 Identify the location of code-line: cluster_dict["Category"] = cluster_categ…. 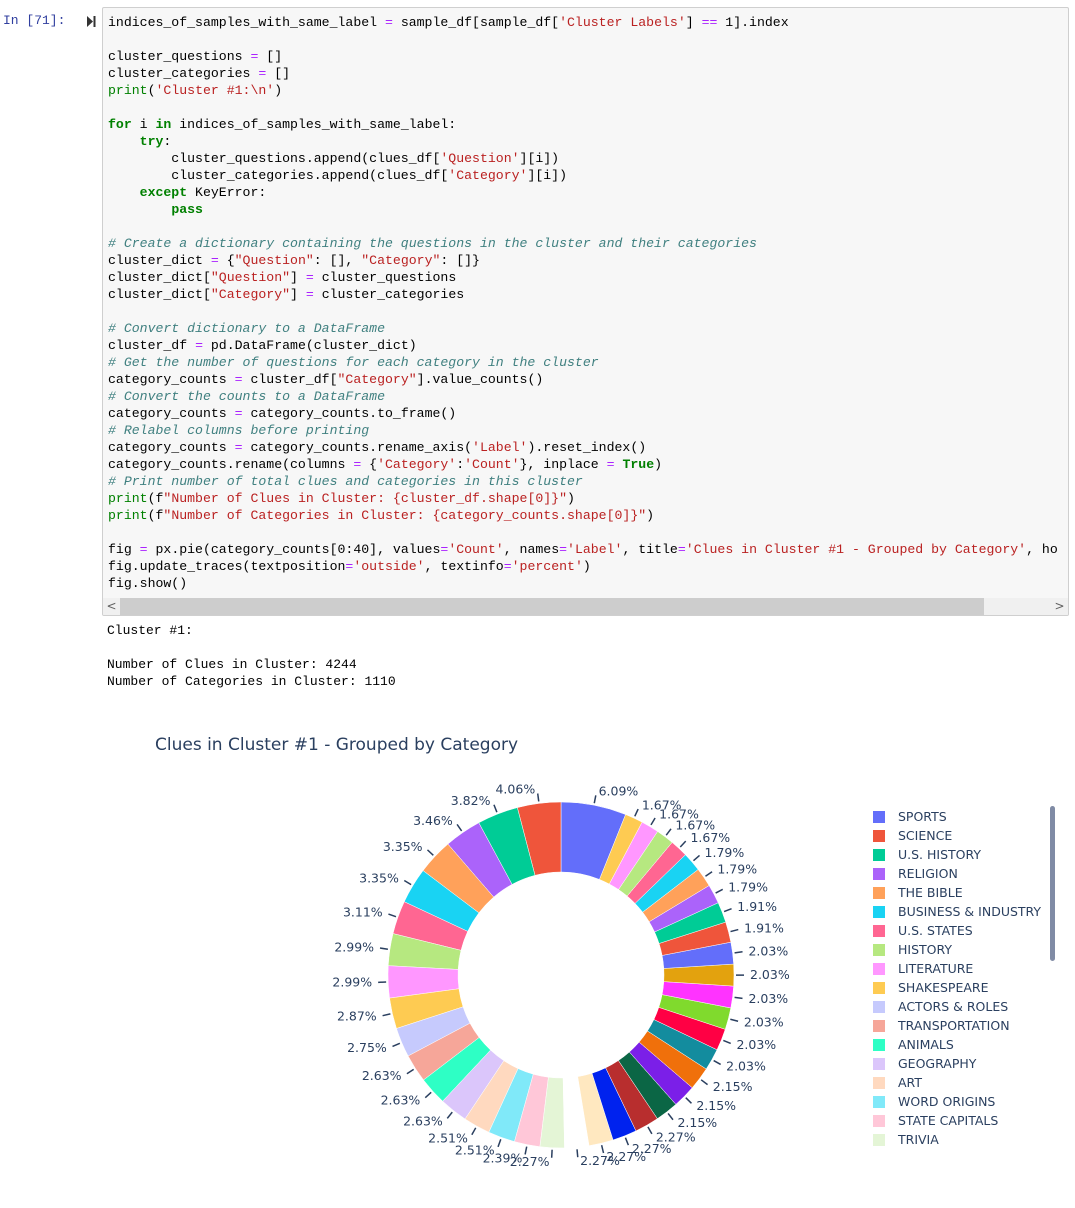
(286, 294).